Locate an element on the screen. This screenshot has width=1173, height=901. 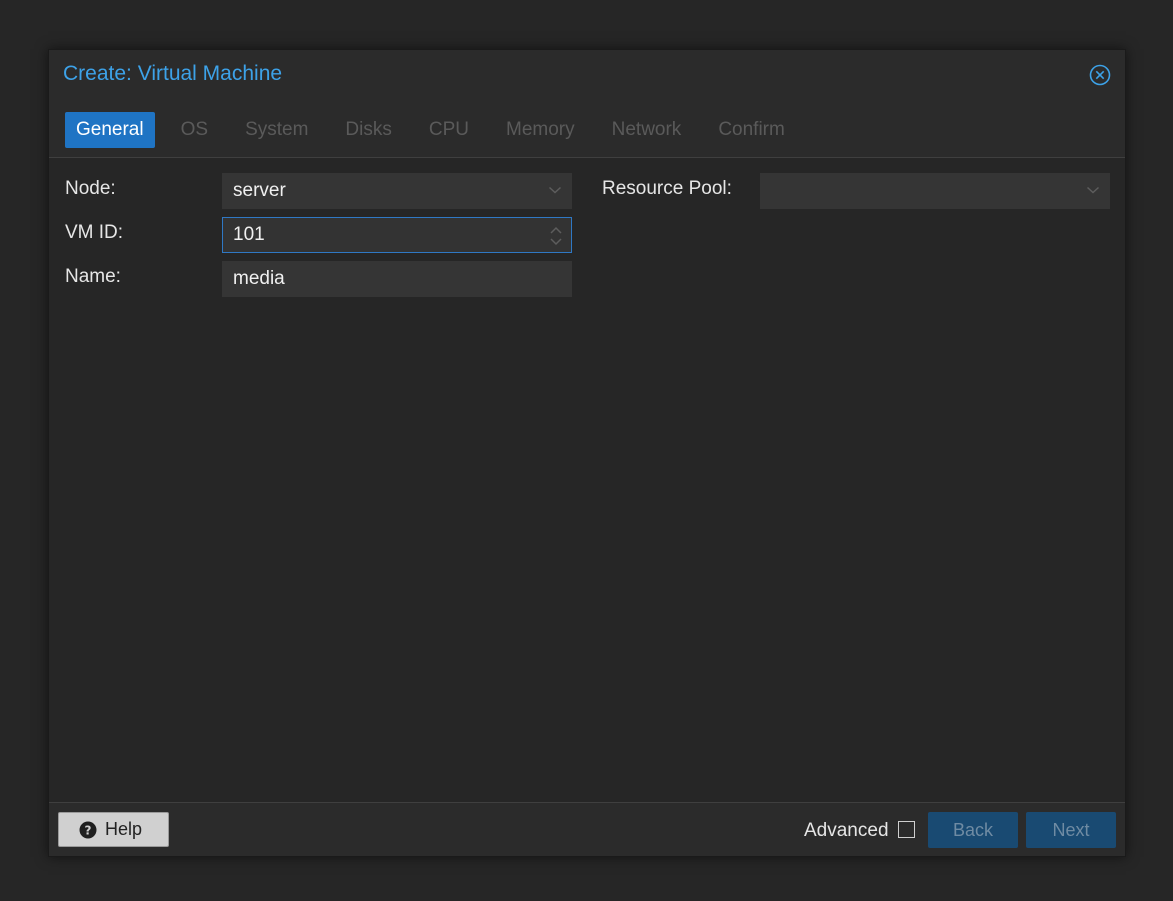
advanced-label: Advanced is located at coordinates (846, 830).